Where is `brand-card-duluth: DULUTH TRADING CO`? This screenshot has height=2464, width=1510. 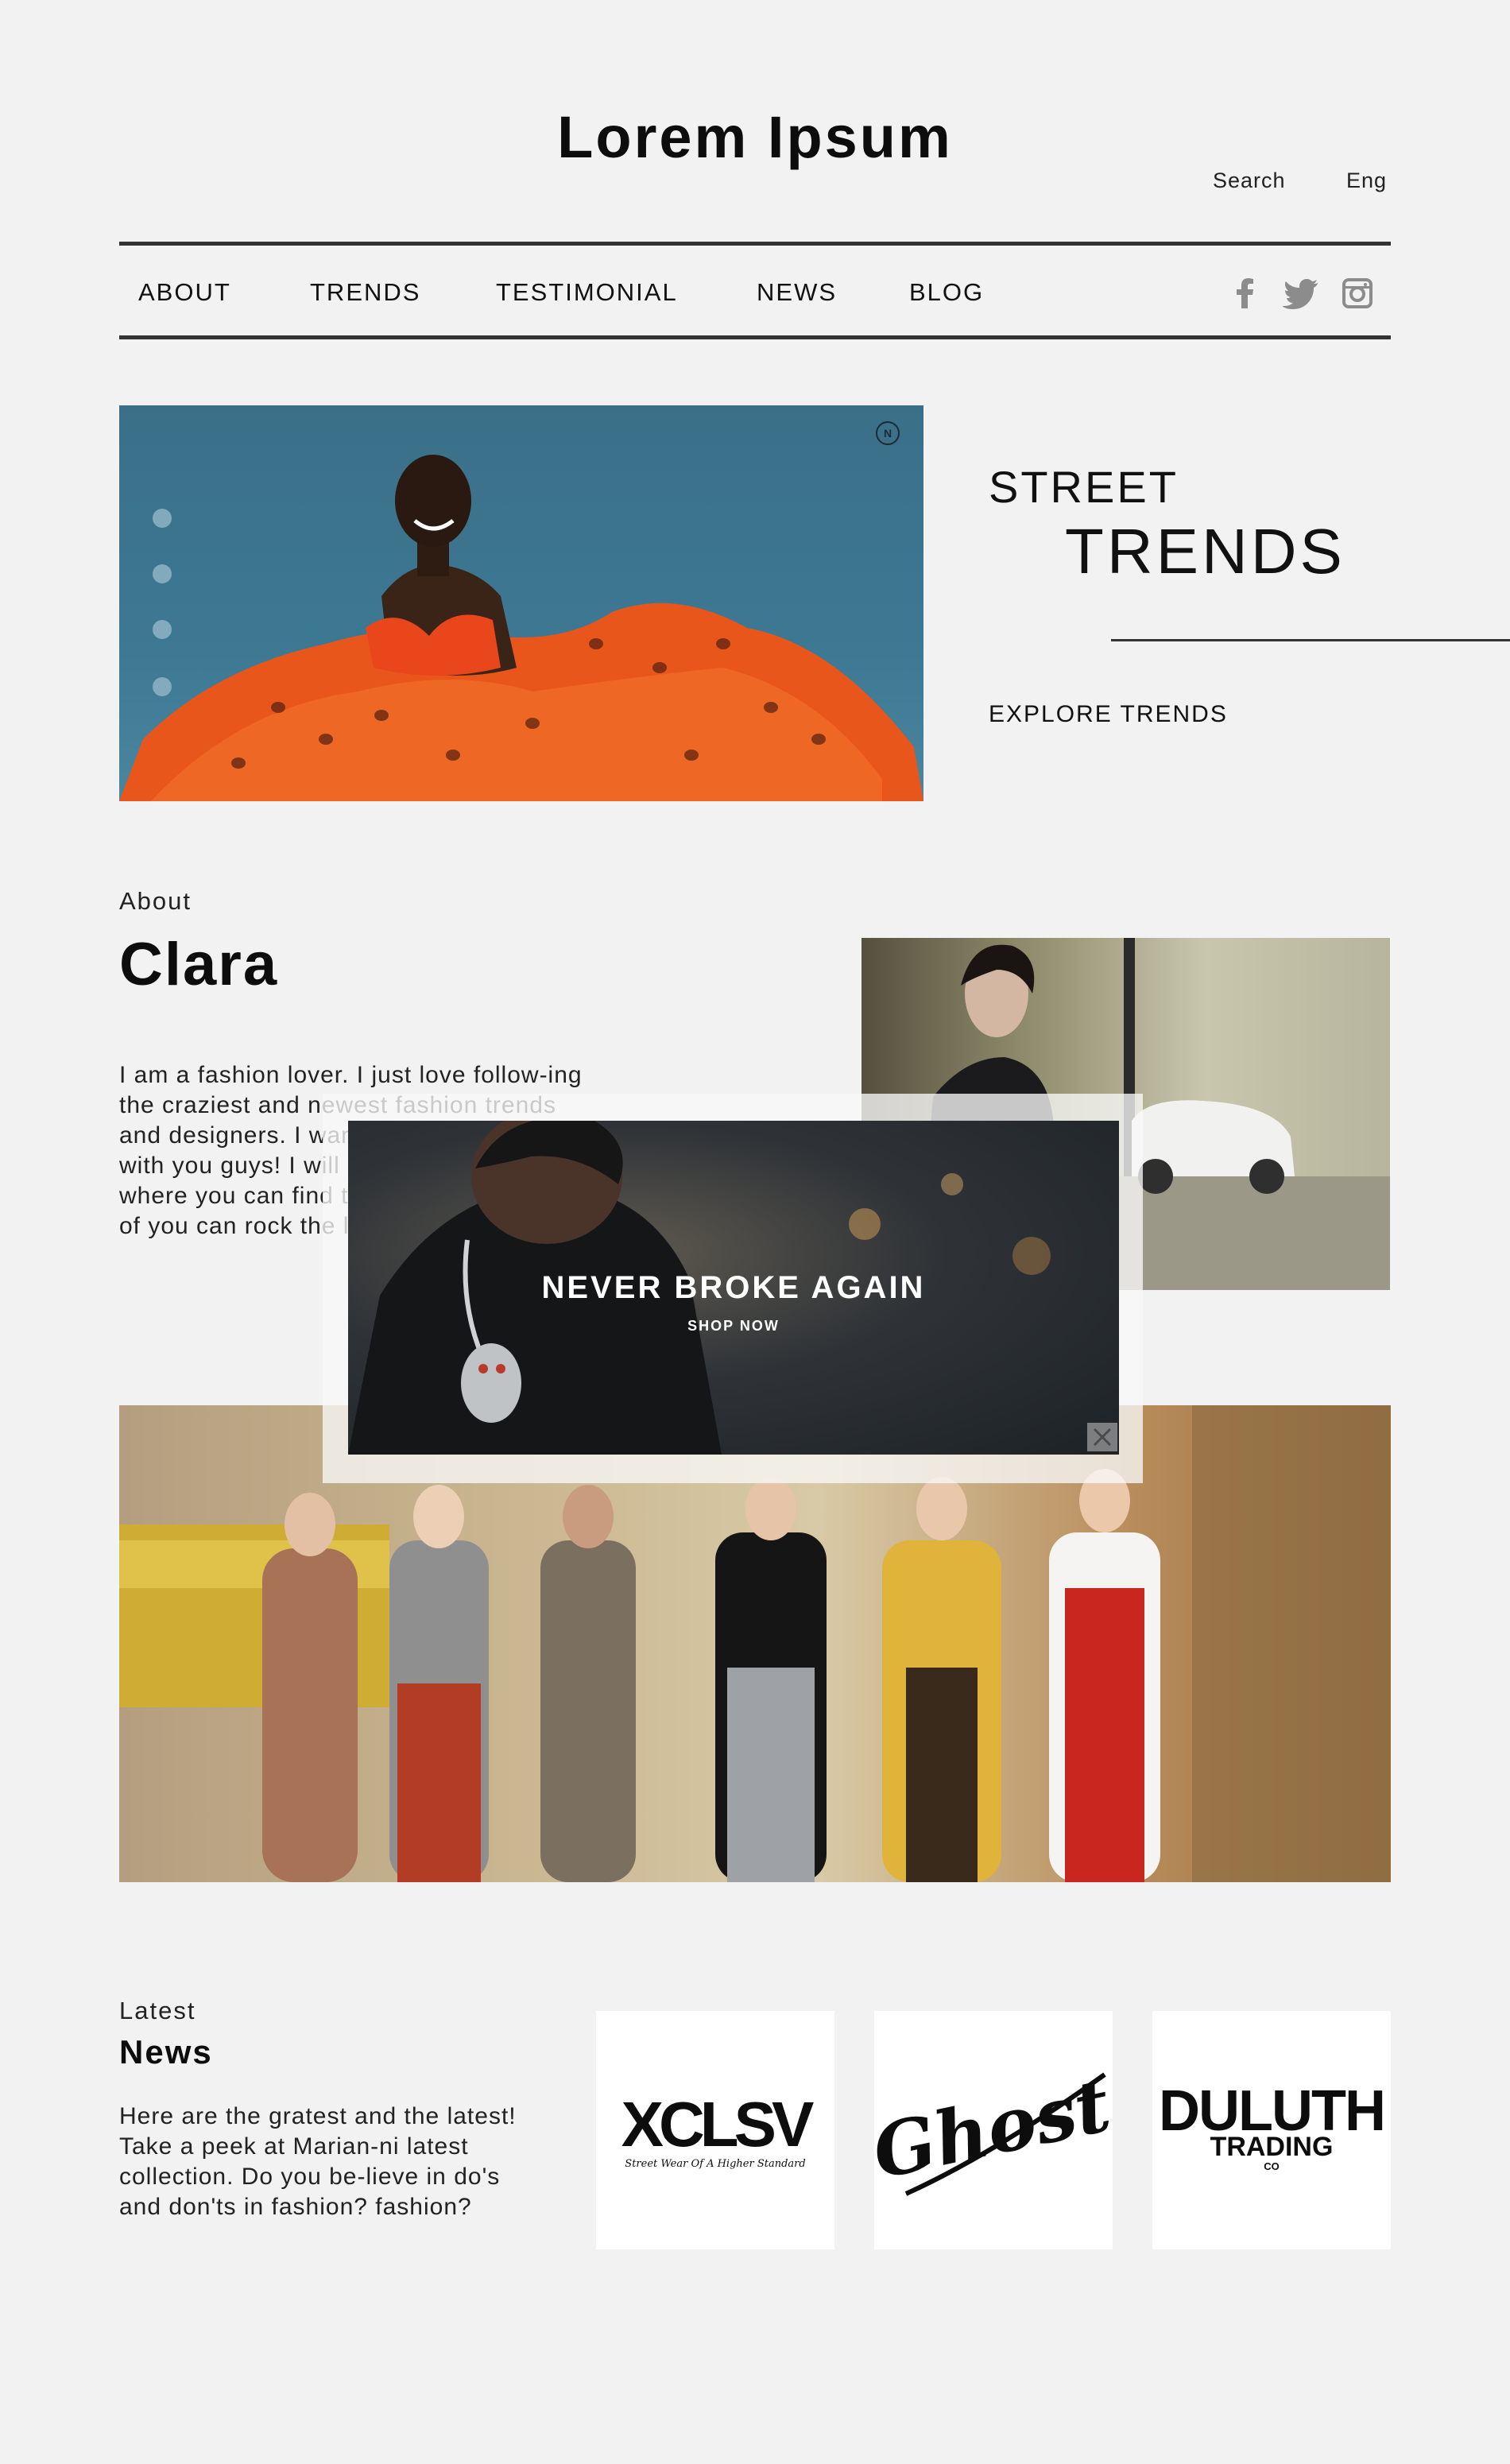 brand-card-duluth: DULUTH TRADING CO is located at coordinates (1271, 2130).